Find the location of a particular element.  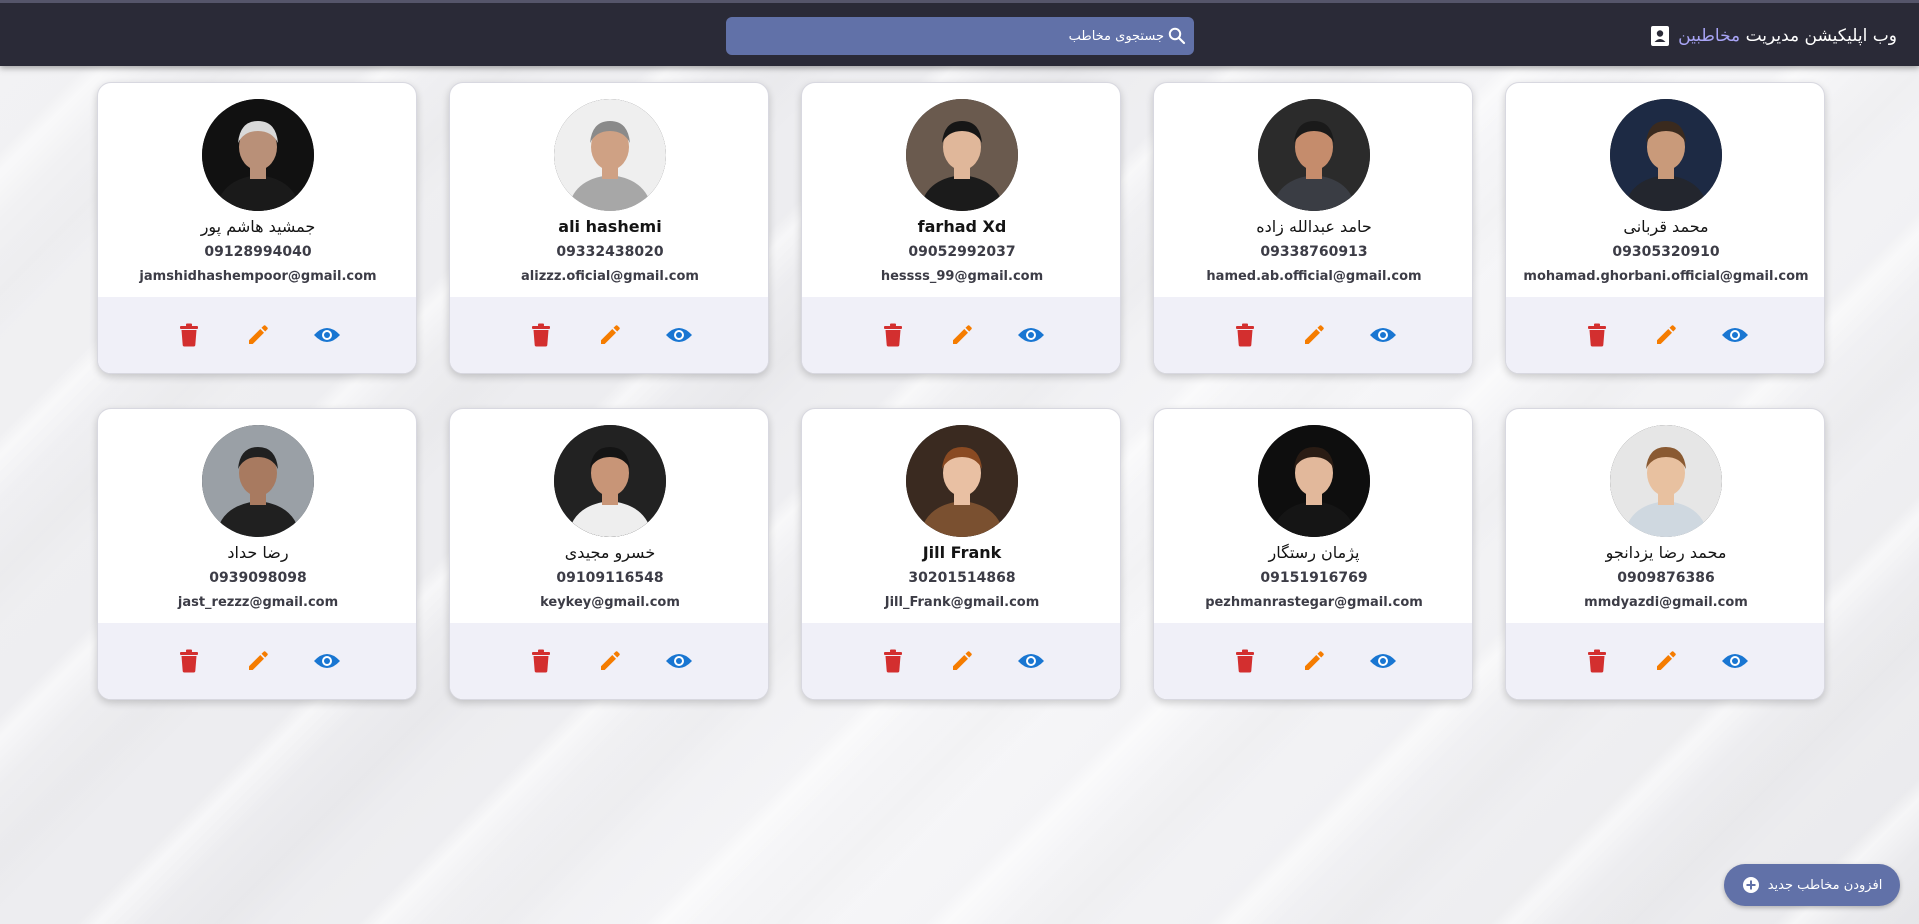

contact-email: hamed.ab.official@gmail.com is located at coordinates (1314, 276).